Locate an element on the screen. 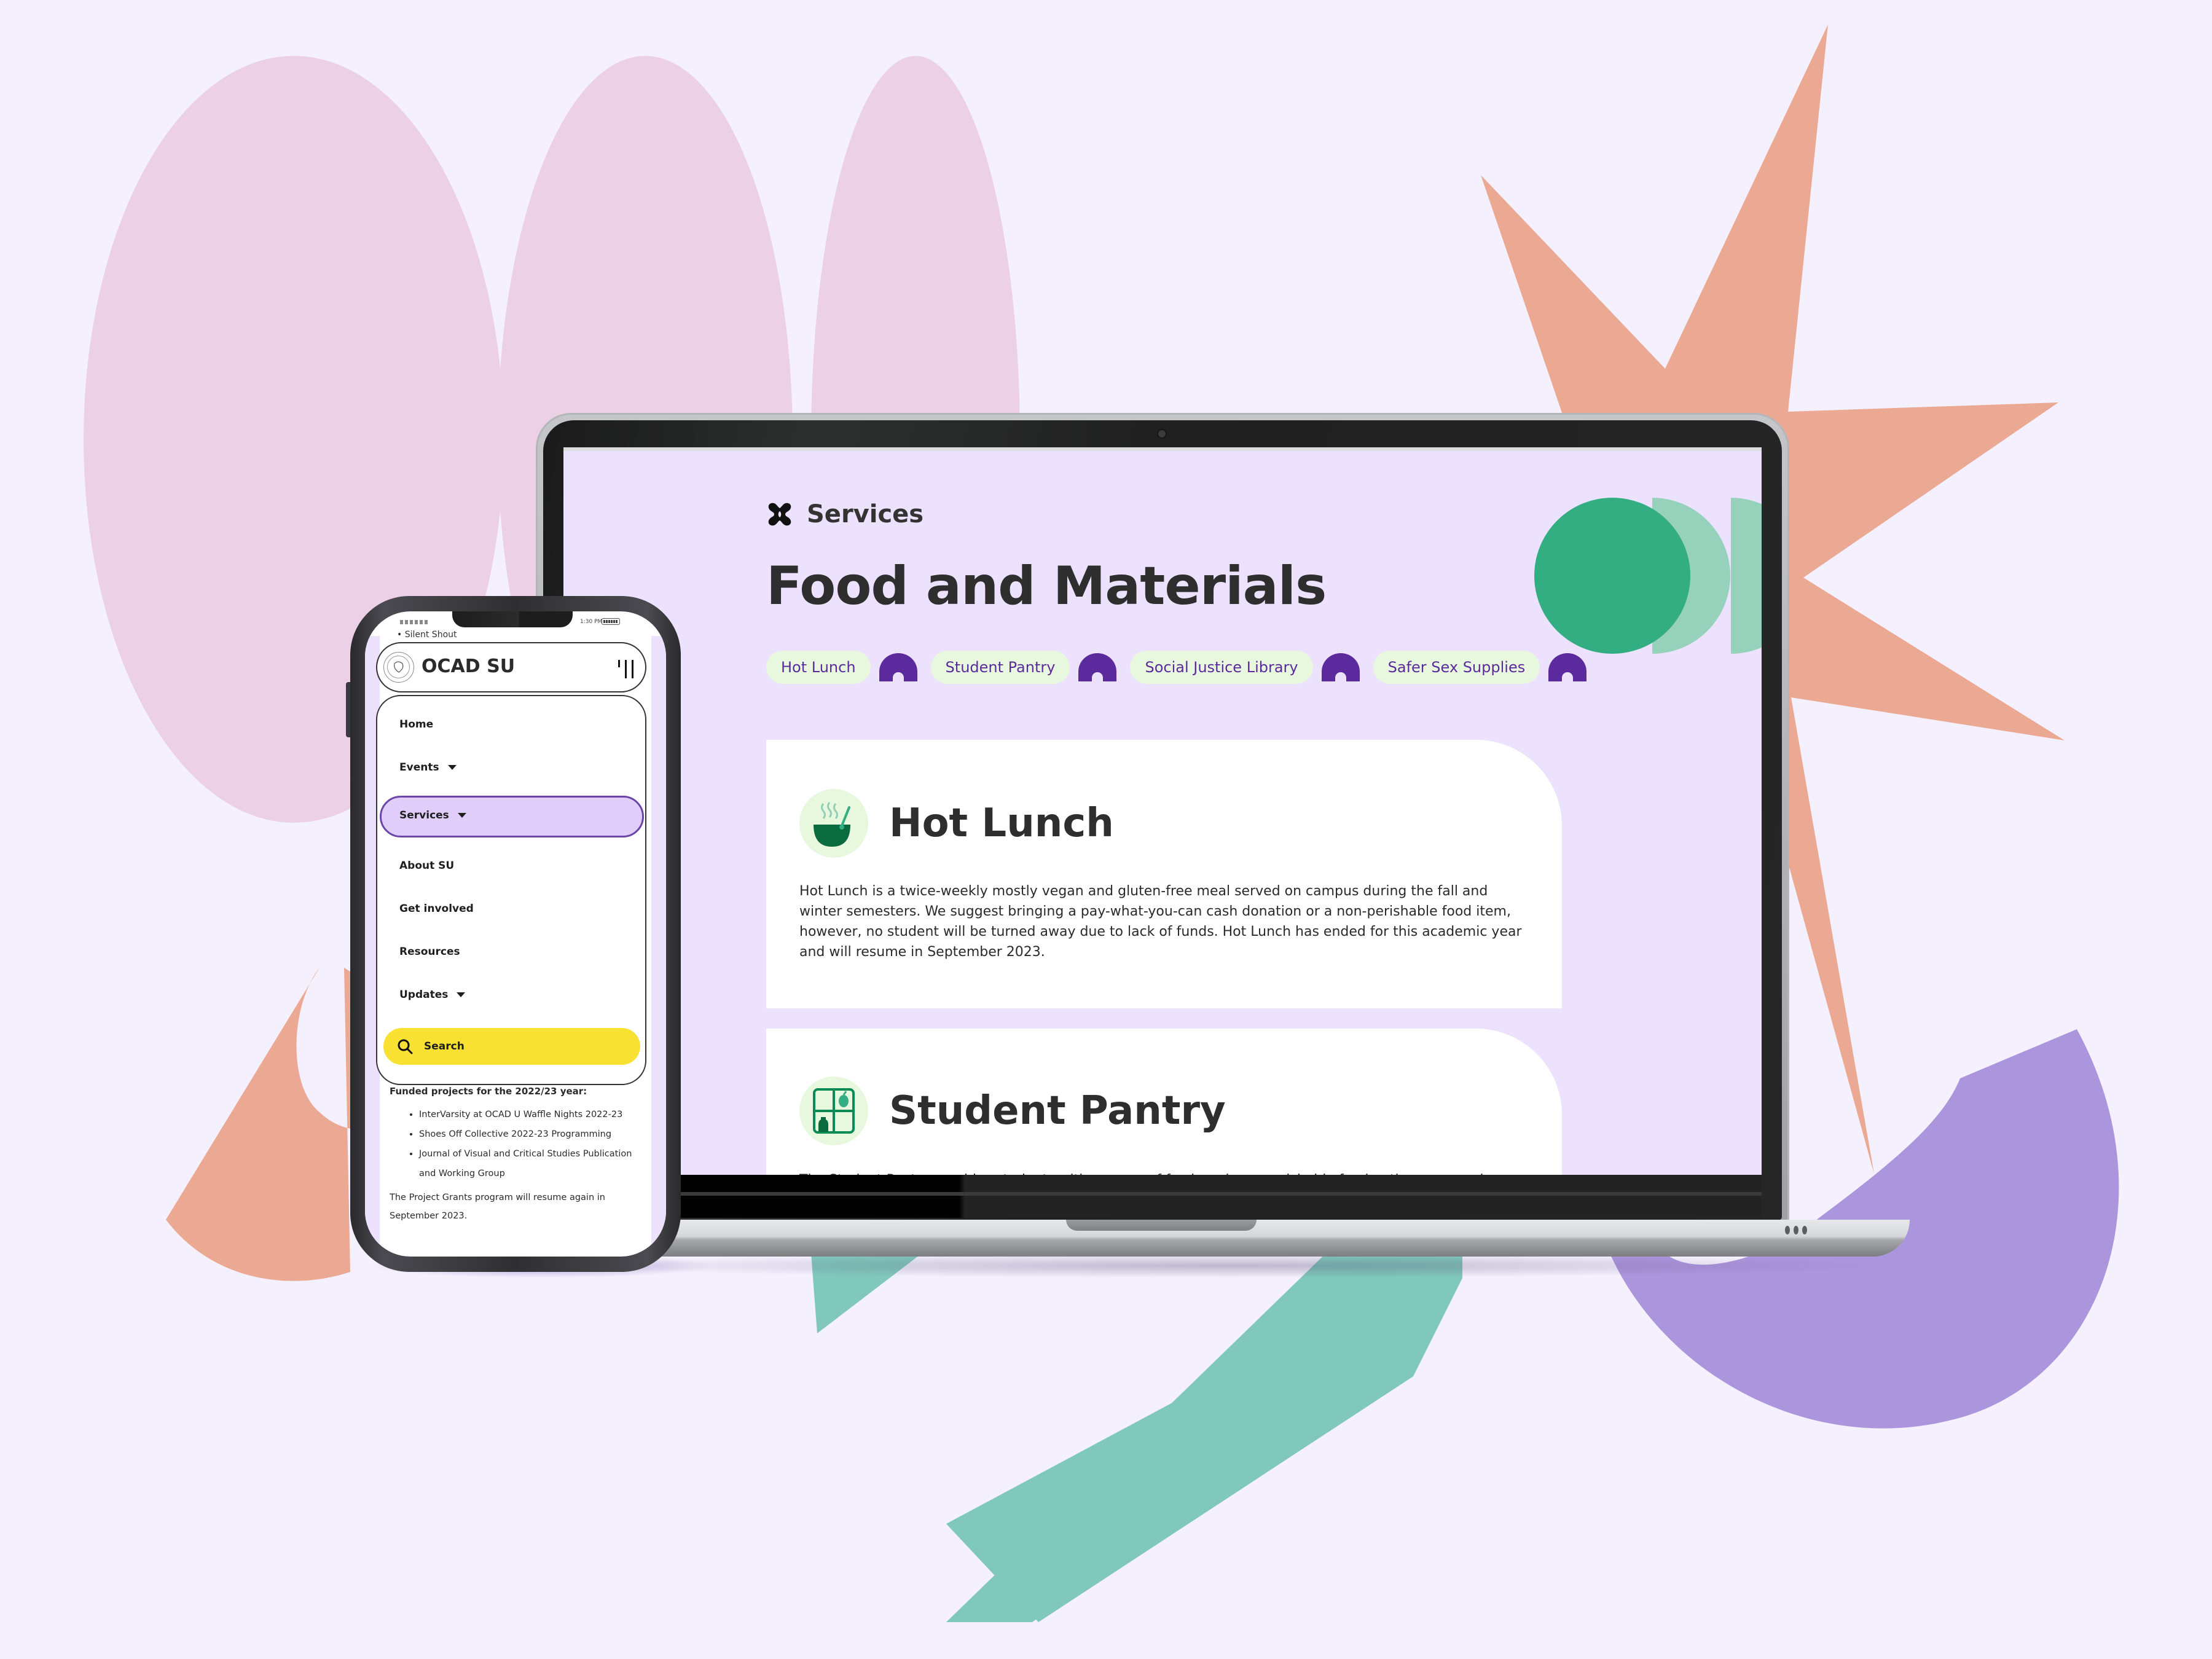 This screenshot has width=2212, height=1659. ocad-su-logo is located at coordinates (398, 667).